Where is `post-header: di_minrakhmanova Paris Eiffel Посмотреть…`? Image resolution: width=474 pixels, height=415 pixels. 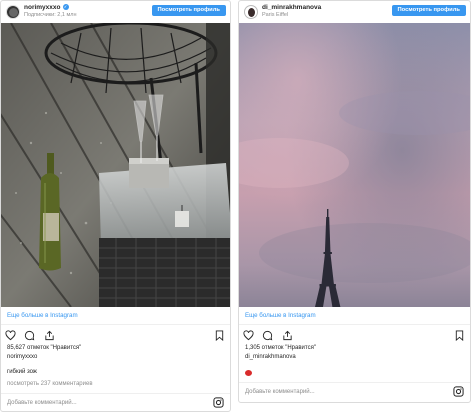 post-header: di_minrakhmanova Paris Eiffel Посмотреть… is located at coordinates (354, 12).